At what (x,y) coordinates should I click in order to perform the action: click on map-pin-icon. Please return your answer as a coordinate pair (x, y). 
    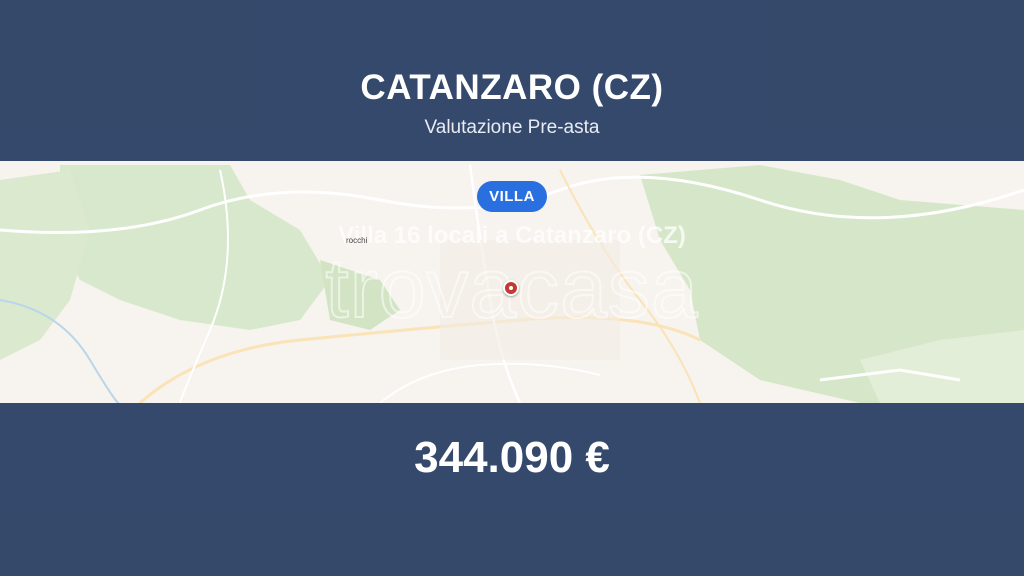
    Looking at the image, I should click on (511, 288).